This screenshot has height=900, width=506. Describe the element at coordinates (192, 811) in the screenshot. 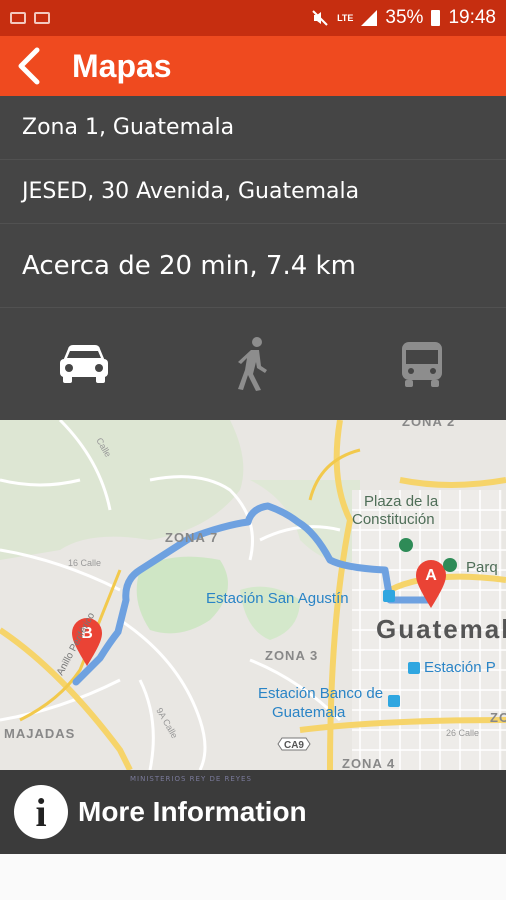

I see `more-information-label: More Information` at that location.